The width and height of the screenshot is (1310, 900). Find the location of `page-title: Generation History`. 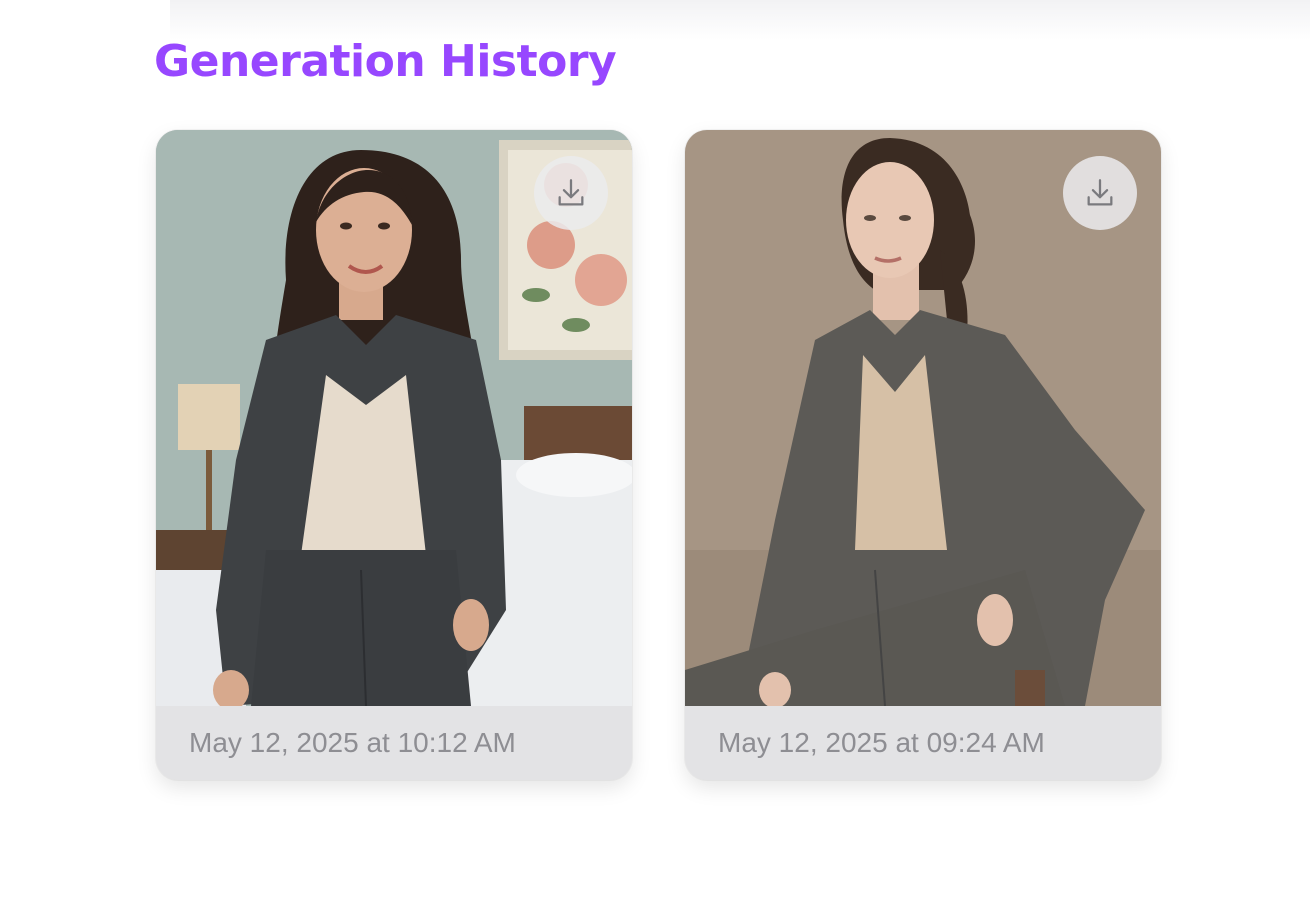

page-title: Generation History is located at coordinates (385, 61).